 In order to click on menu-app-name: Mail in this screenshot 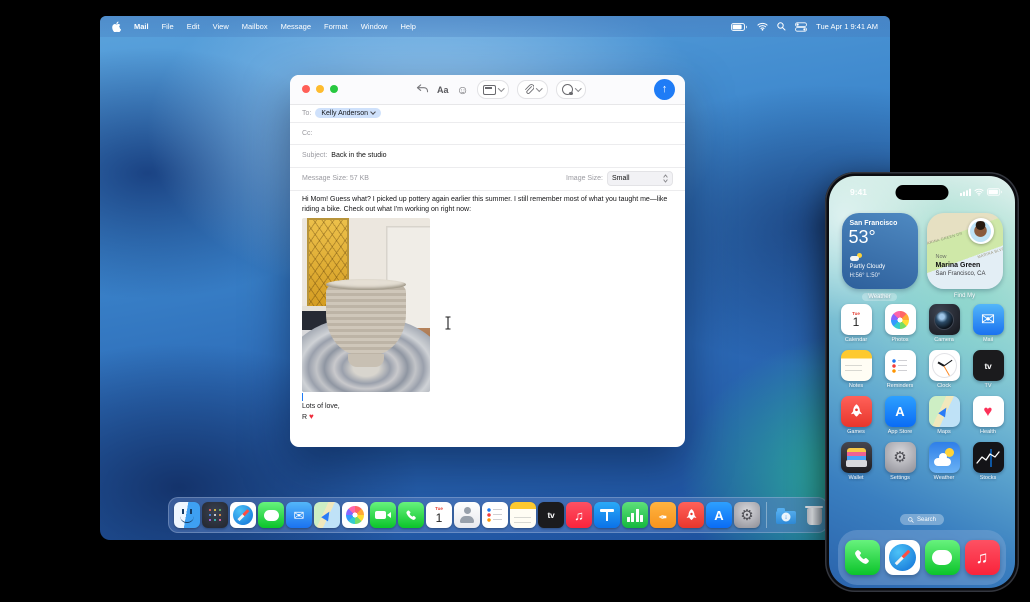, I will do `click(141, 26)`.